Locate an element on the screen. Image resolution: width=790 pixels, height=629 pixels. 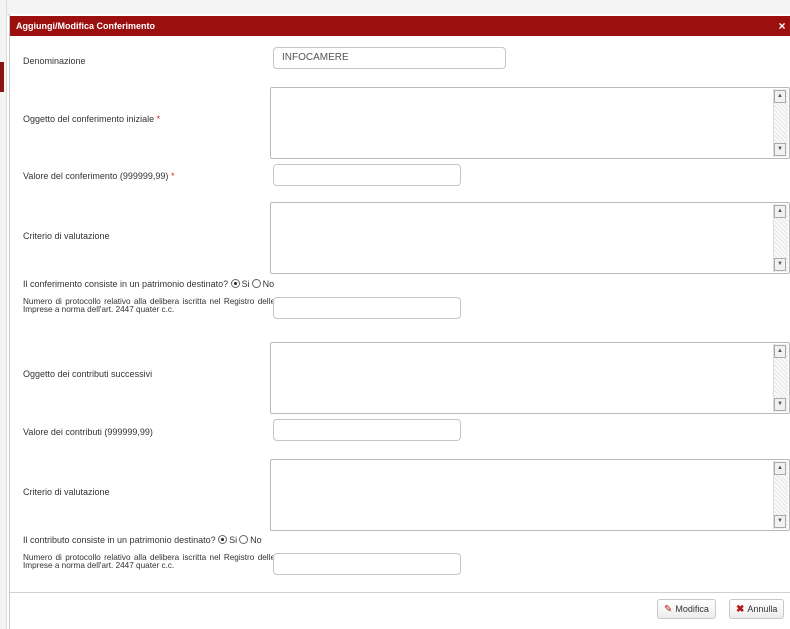
oggetto-contributi-label: Oggetto dei contributi successivi is located at coordinates (88, 374).